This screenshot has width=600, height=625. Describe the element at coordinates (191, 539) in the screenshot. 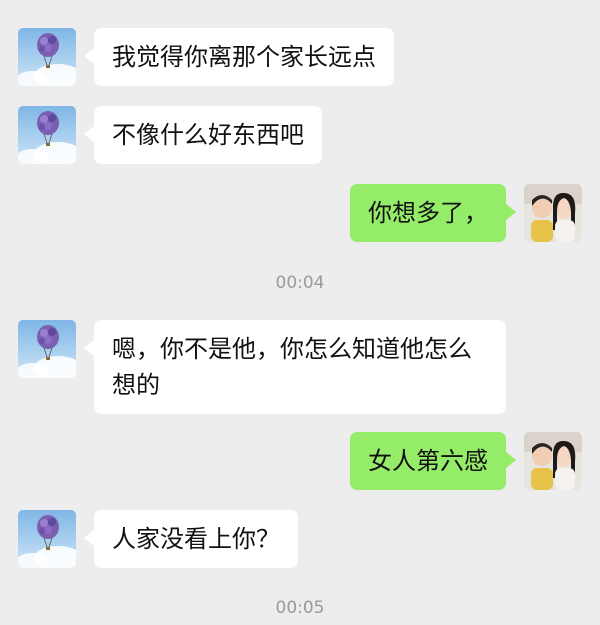

I see `message-bubble-incoming: 人家没看上你？` at that location.